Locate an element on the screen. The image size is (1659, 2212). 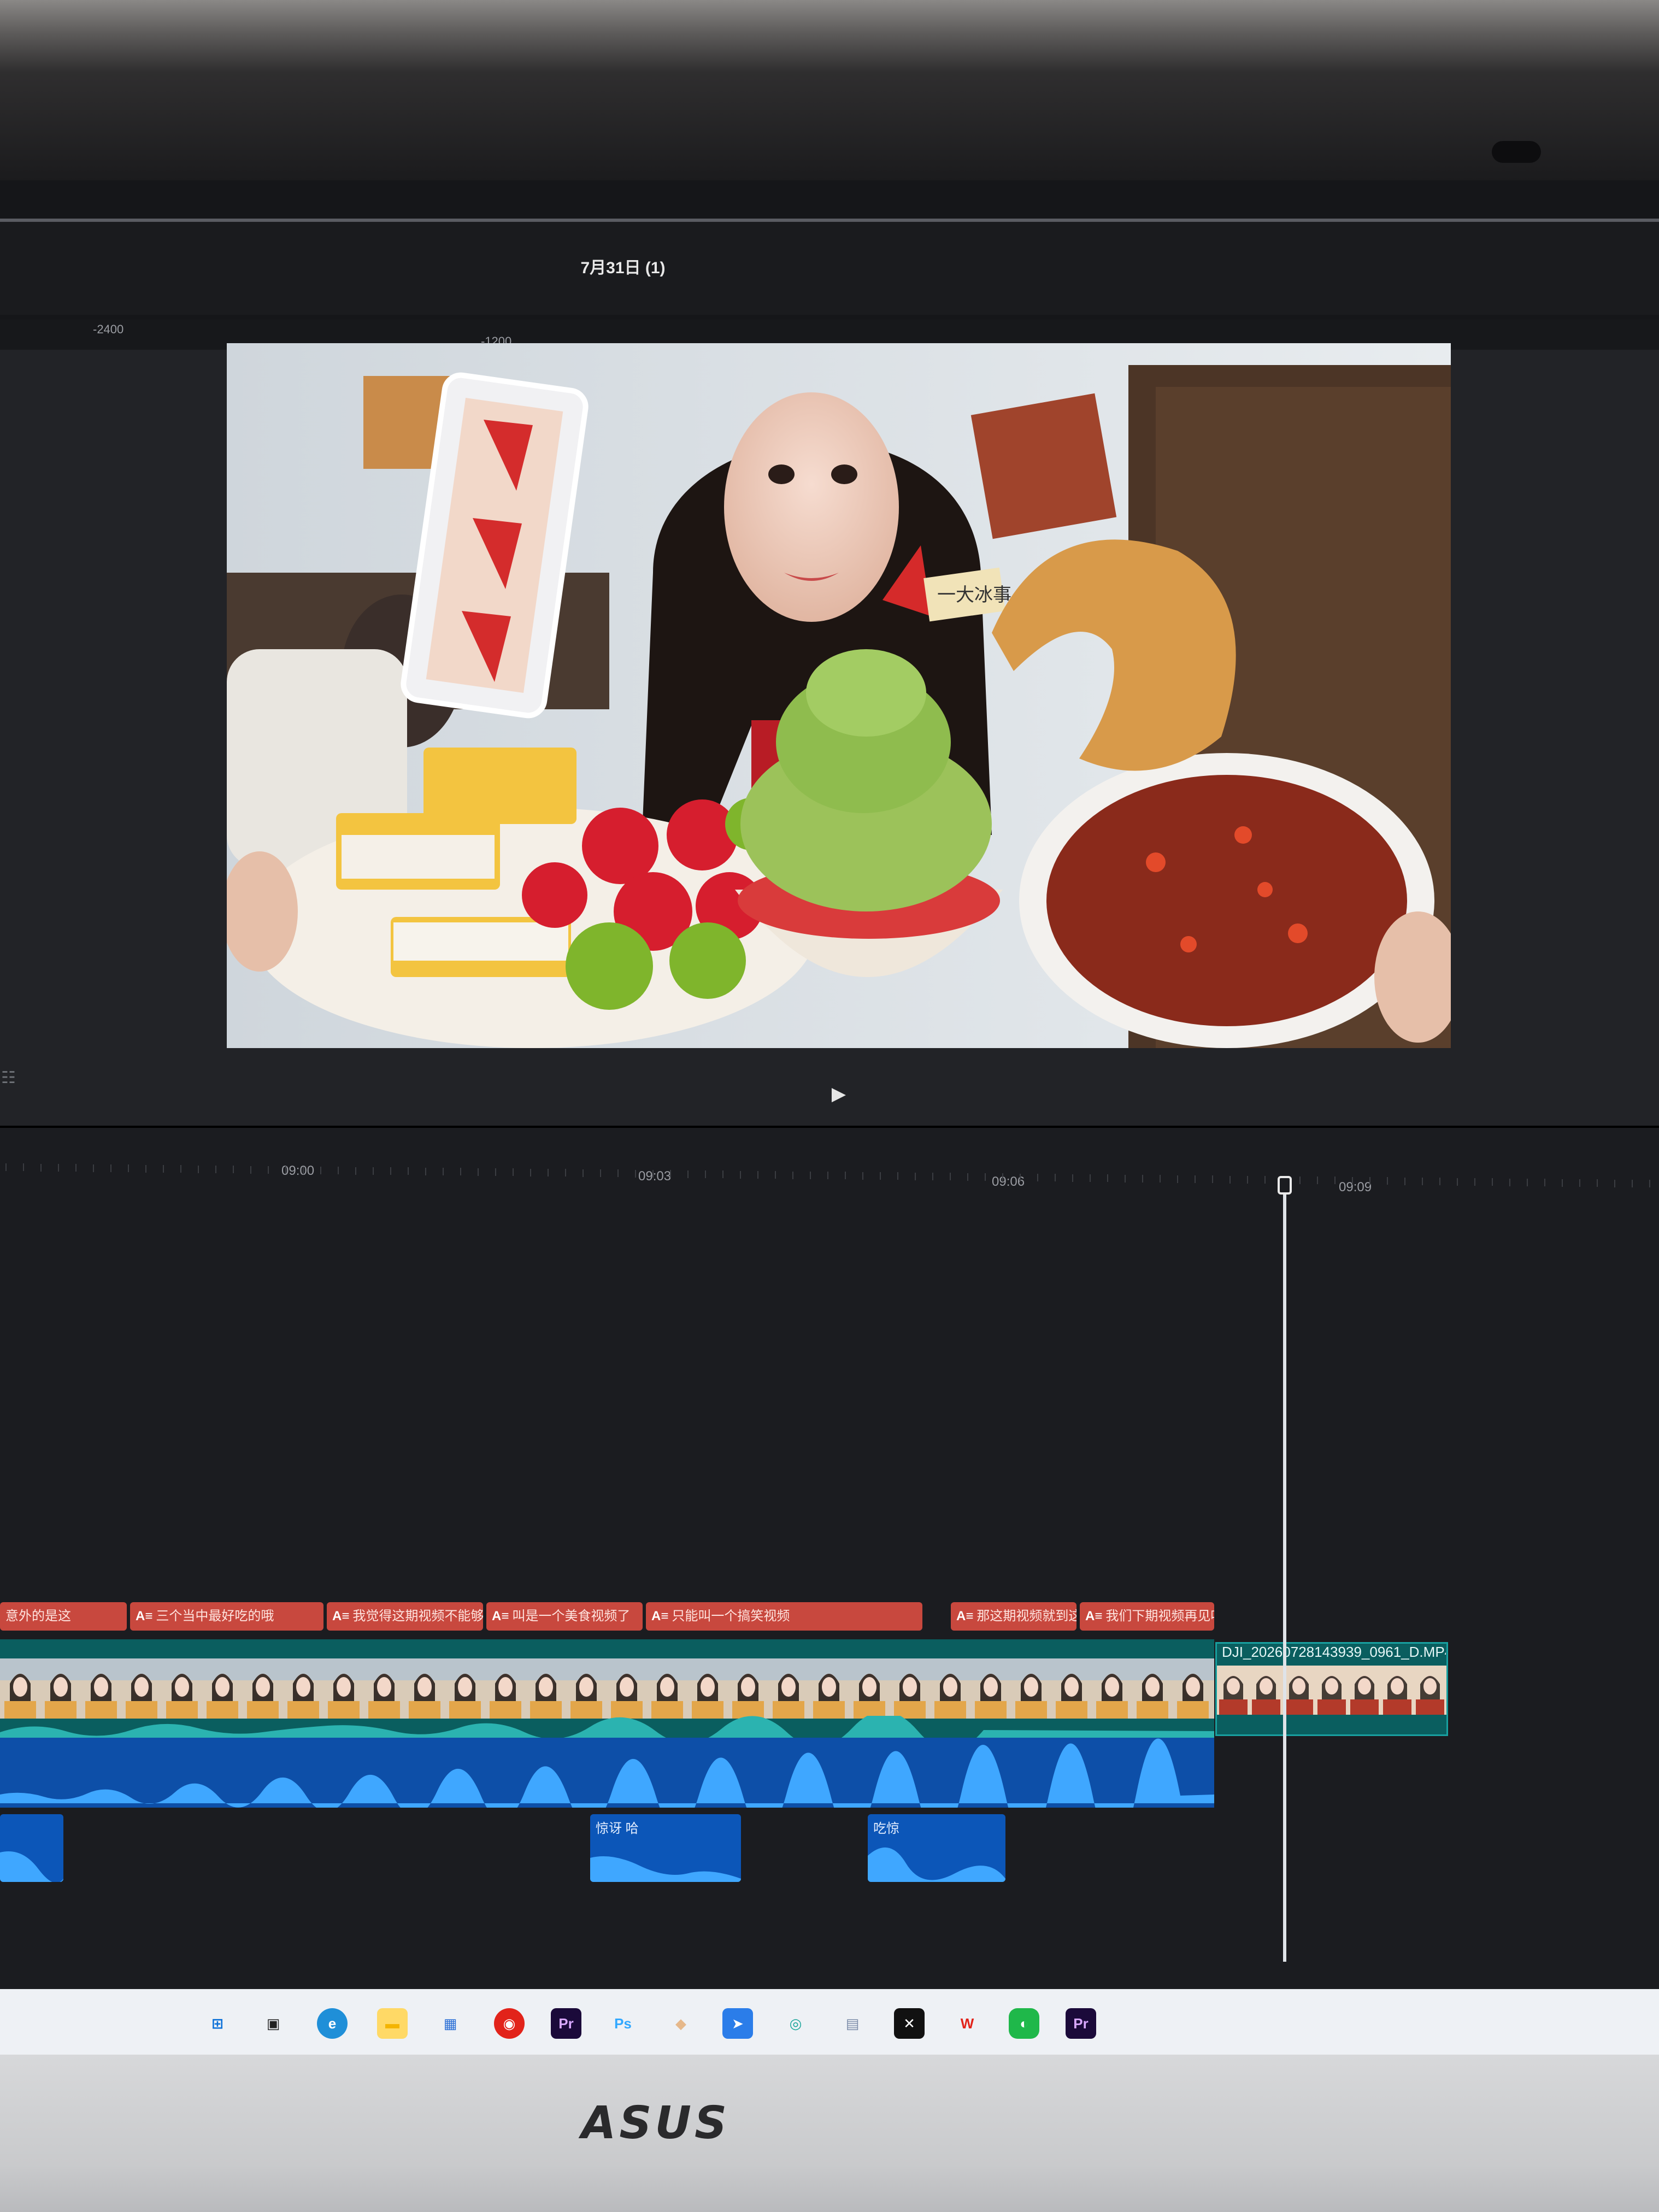
timeline-ruler: 09:00 09:03 09:06 09:09 is located at coordinates (829, 1167).